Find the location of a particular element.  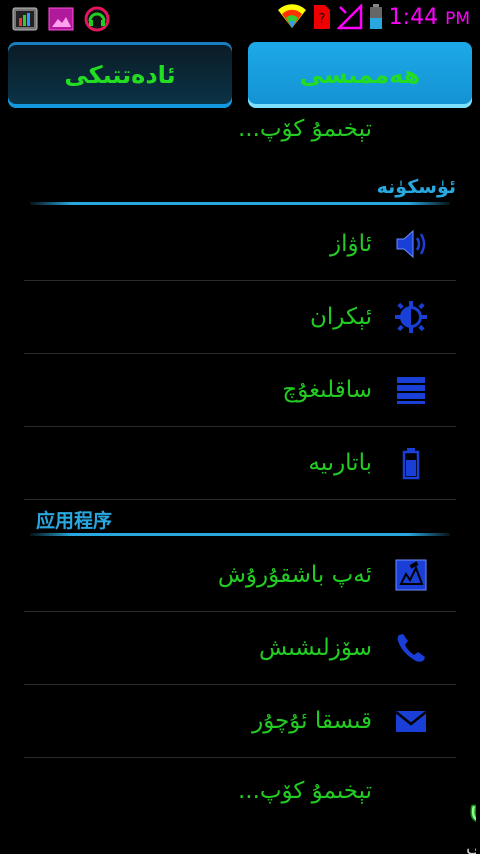

setting-item-label: ئەپ باشقۇرۇش is located at coordinates (294, 575).